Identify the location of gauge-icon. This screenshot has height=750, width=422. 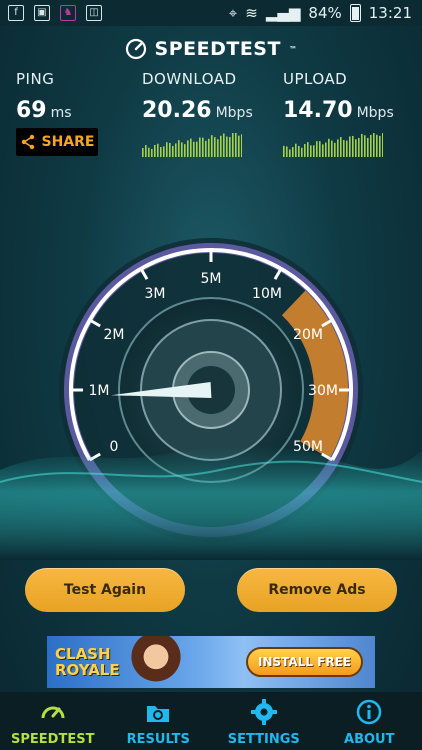
(53, 712).